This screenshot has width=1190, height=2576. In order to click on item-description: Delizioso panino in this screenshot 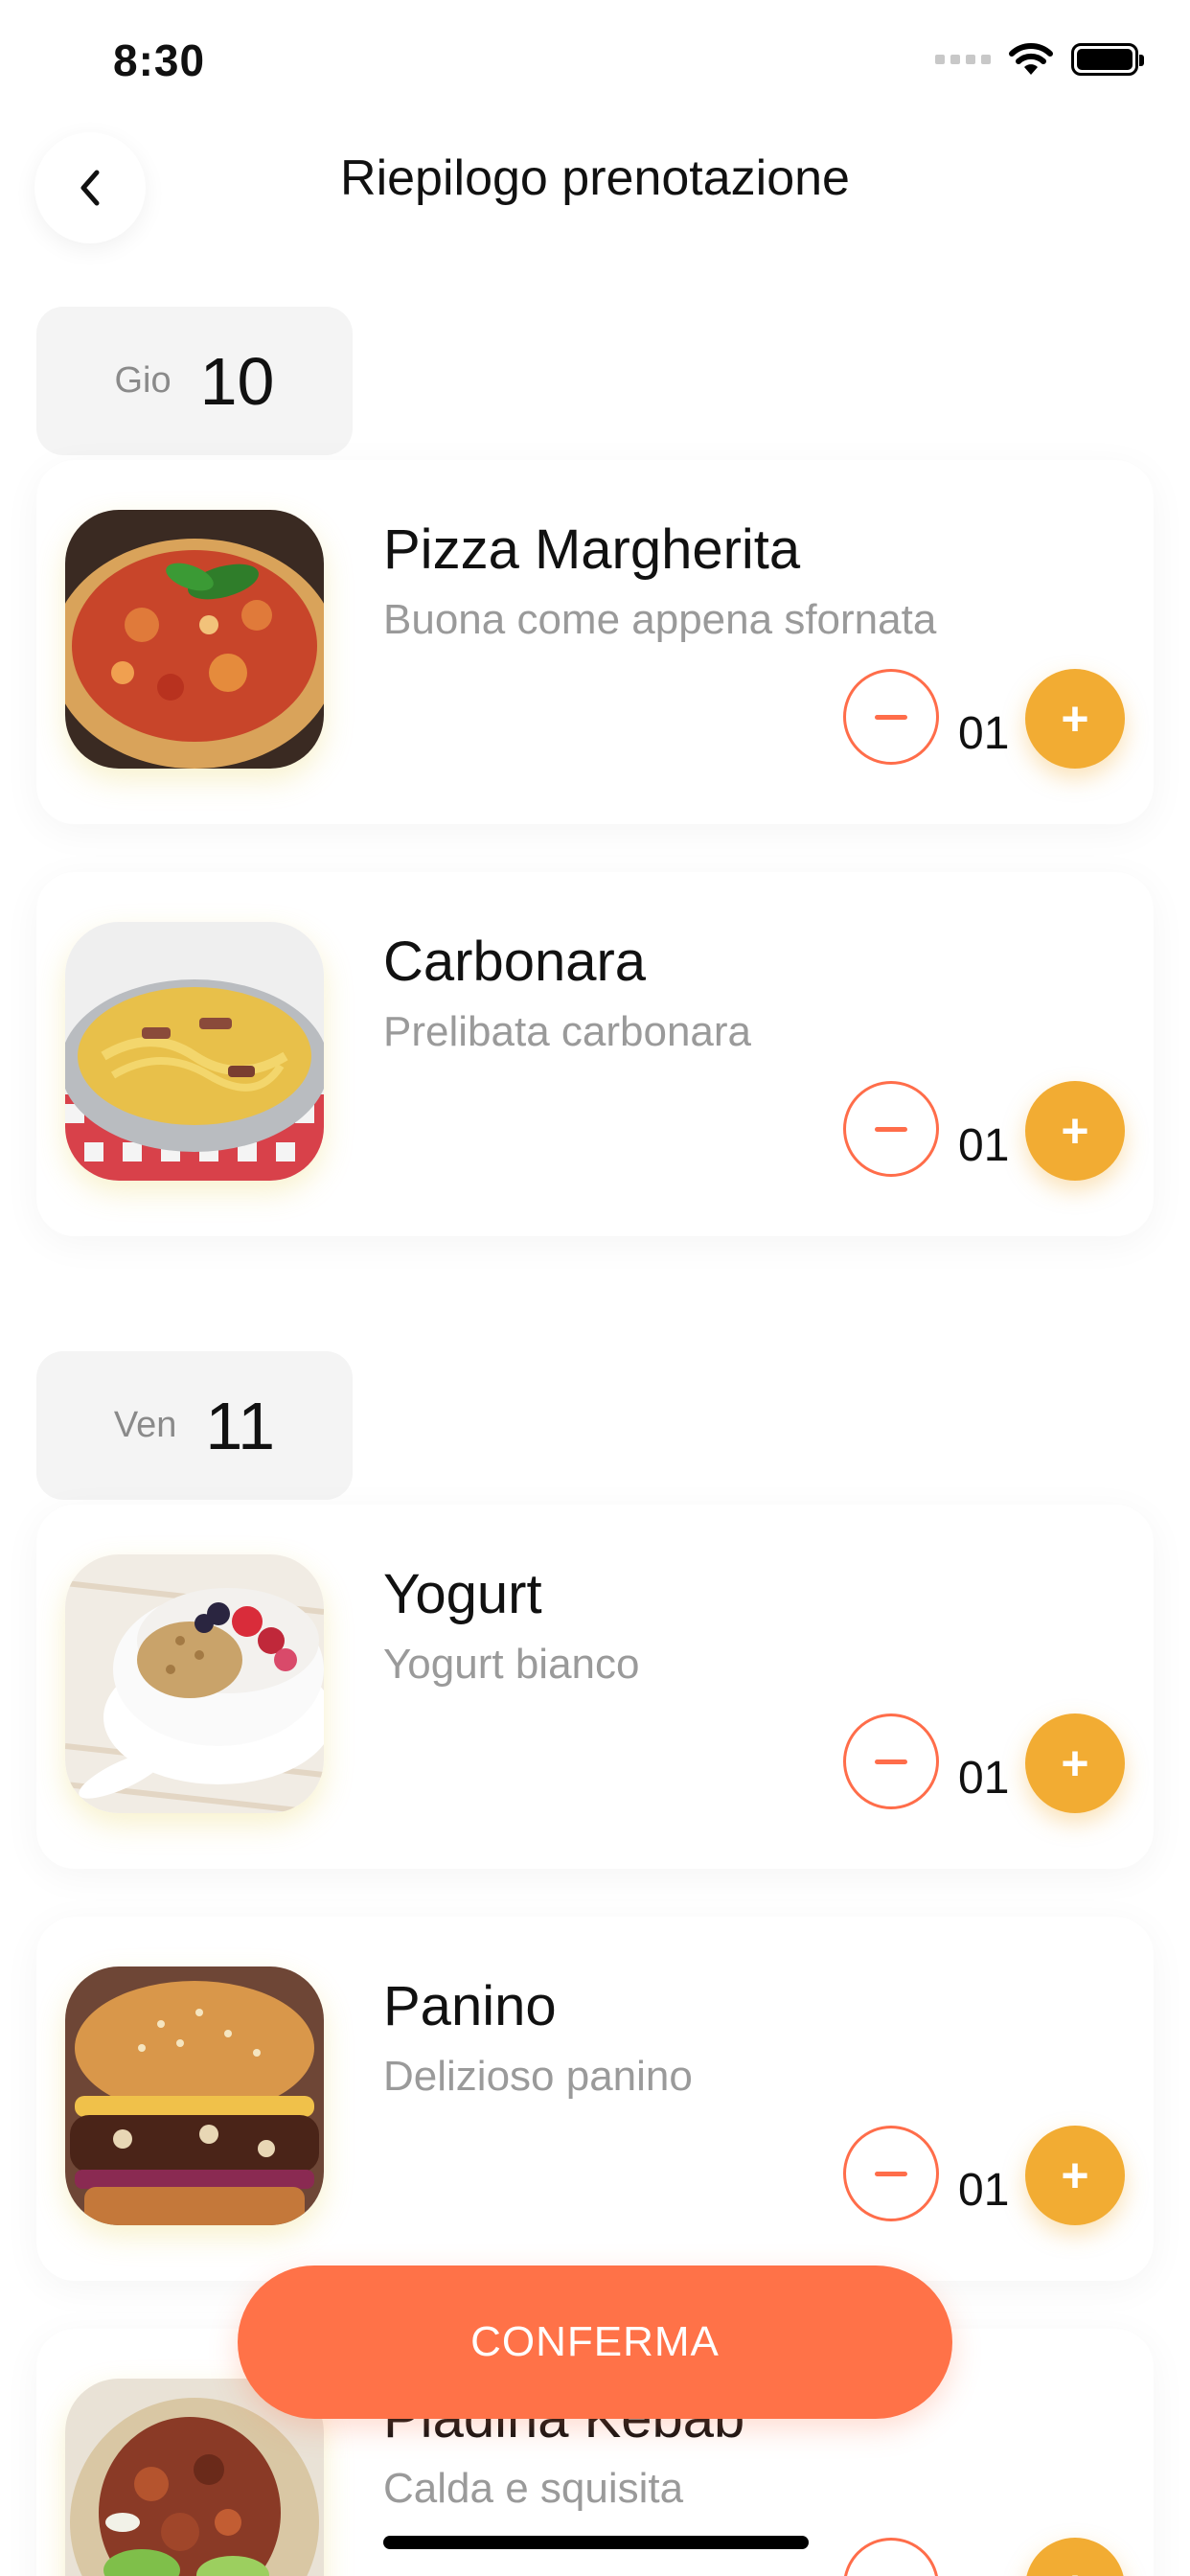, I will do `click(538, 2076)`.